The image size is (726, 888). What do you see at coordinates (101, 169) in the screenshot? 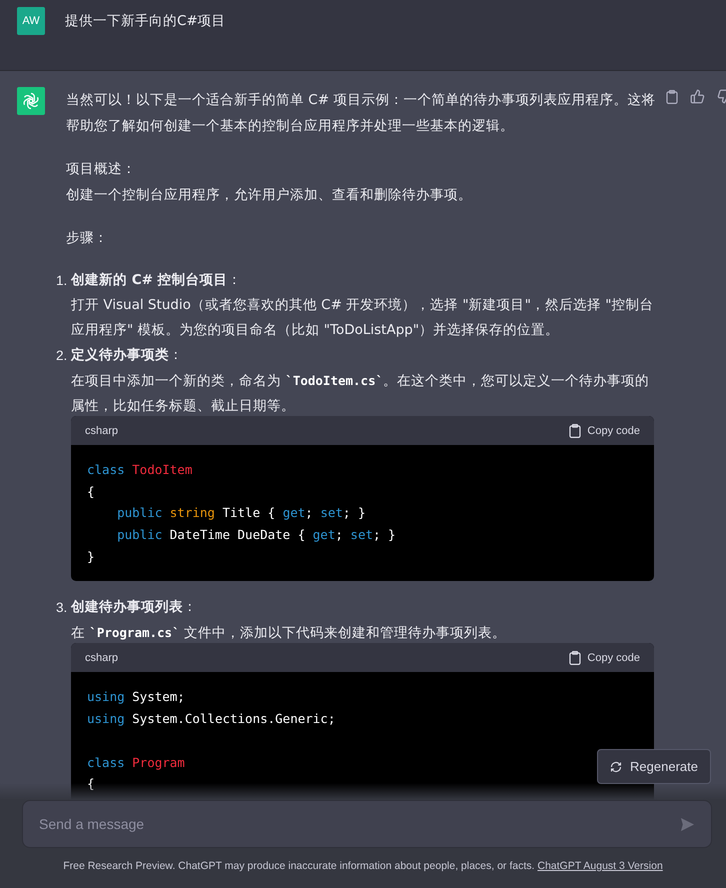
I see `overview-label: 项目概述：` at bounding box center [101, 169].